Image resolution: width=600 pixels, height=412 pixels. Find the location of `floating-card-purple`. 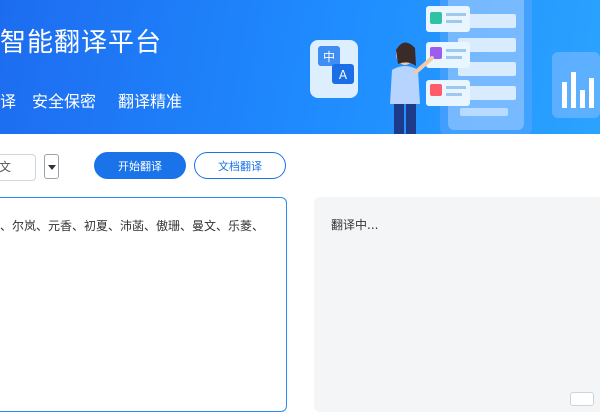

floating-card-purple is located at coordinates (448, 55).